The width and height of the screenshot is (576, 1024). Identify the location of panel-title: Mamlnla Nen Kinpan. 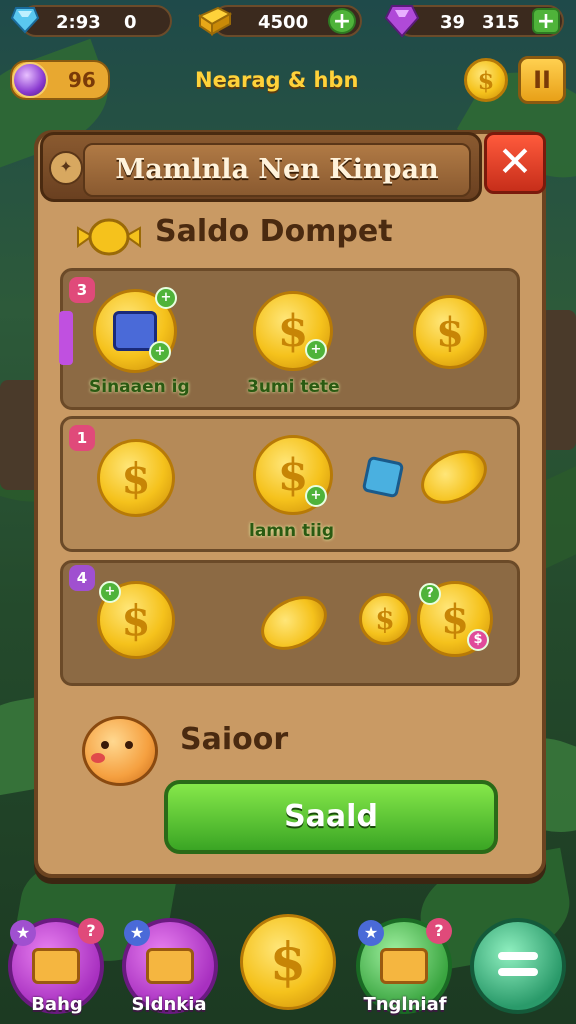
(277, 169).